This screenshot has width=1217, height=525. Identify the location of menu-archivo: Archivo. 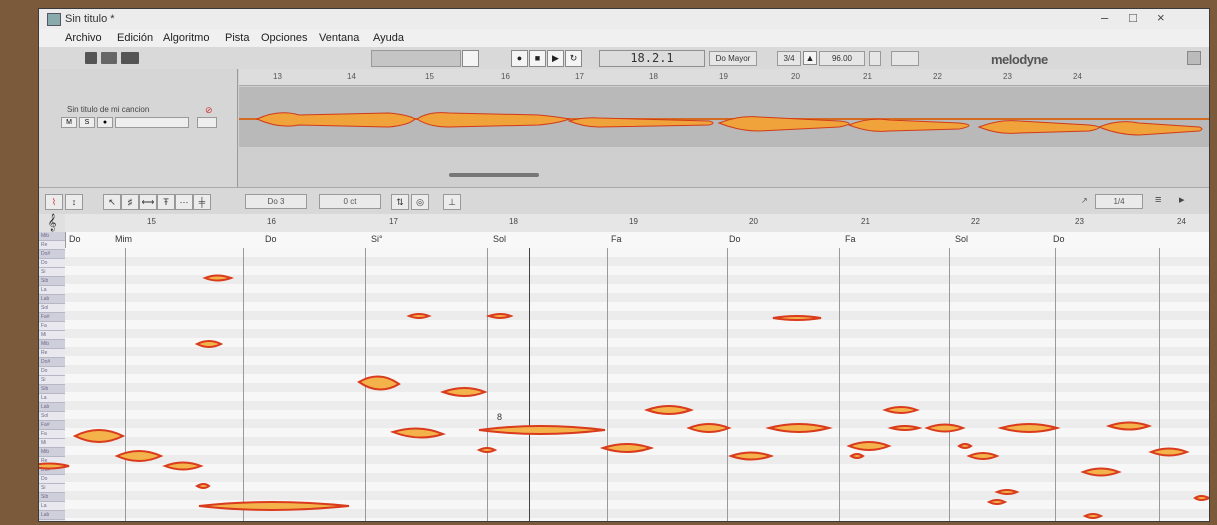
(83, 38).